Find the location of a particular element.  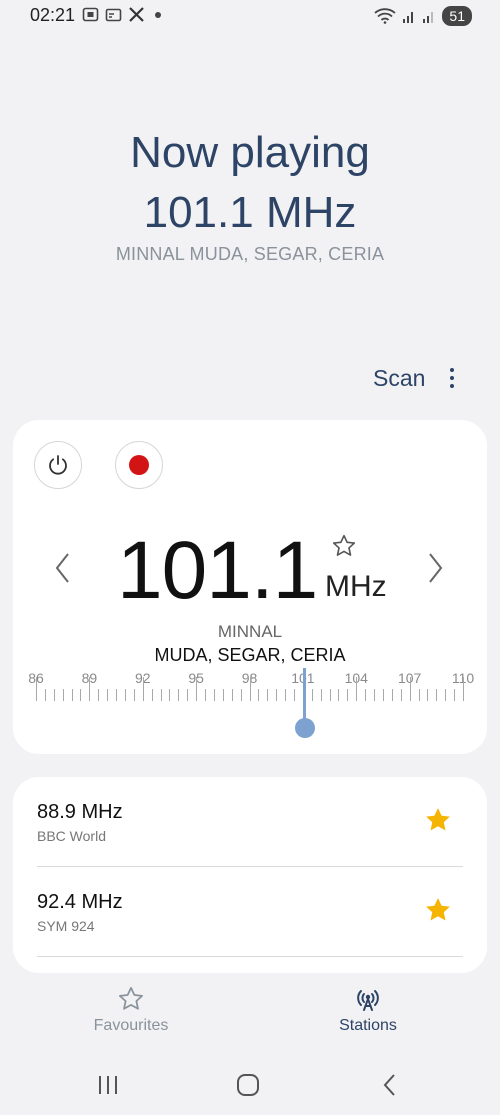

tuning-knob is located at coordinates (304, 728).